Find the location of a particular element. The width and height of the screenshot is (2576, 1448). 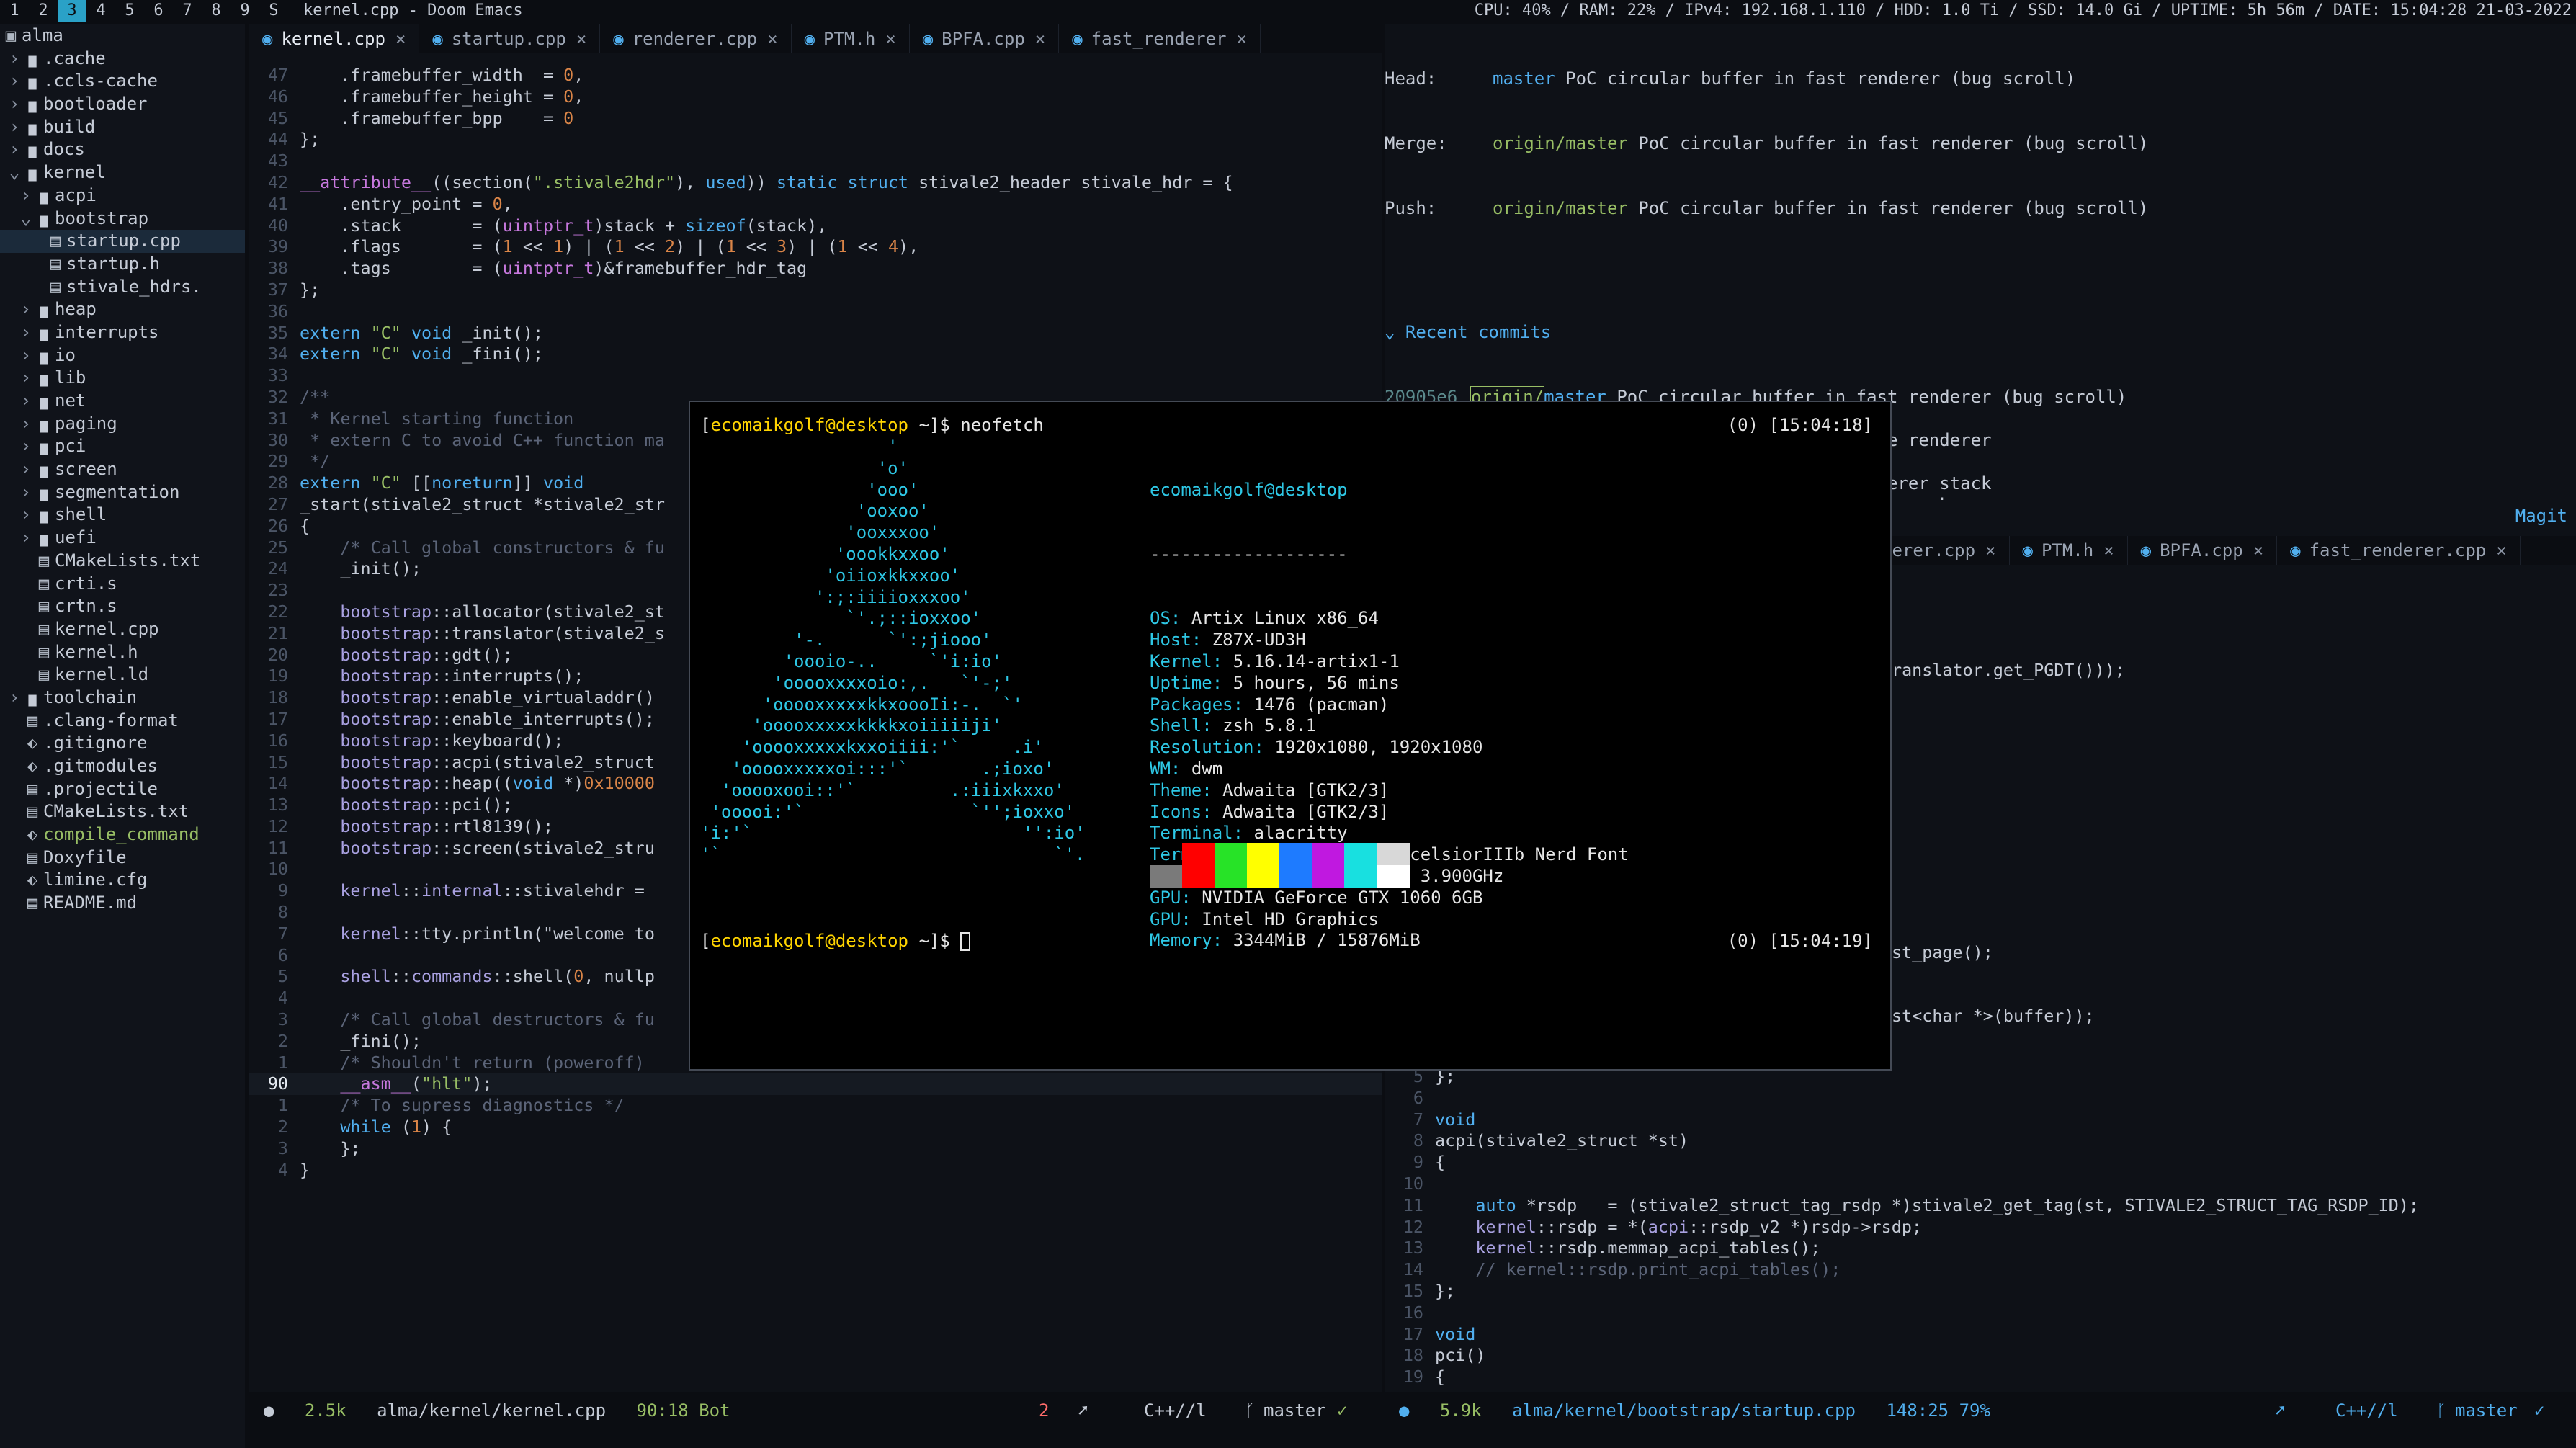

tree-folder: › ▆ build is located at coordinates (123, 127).